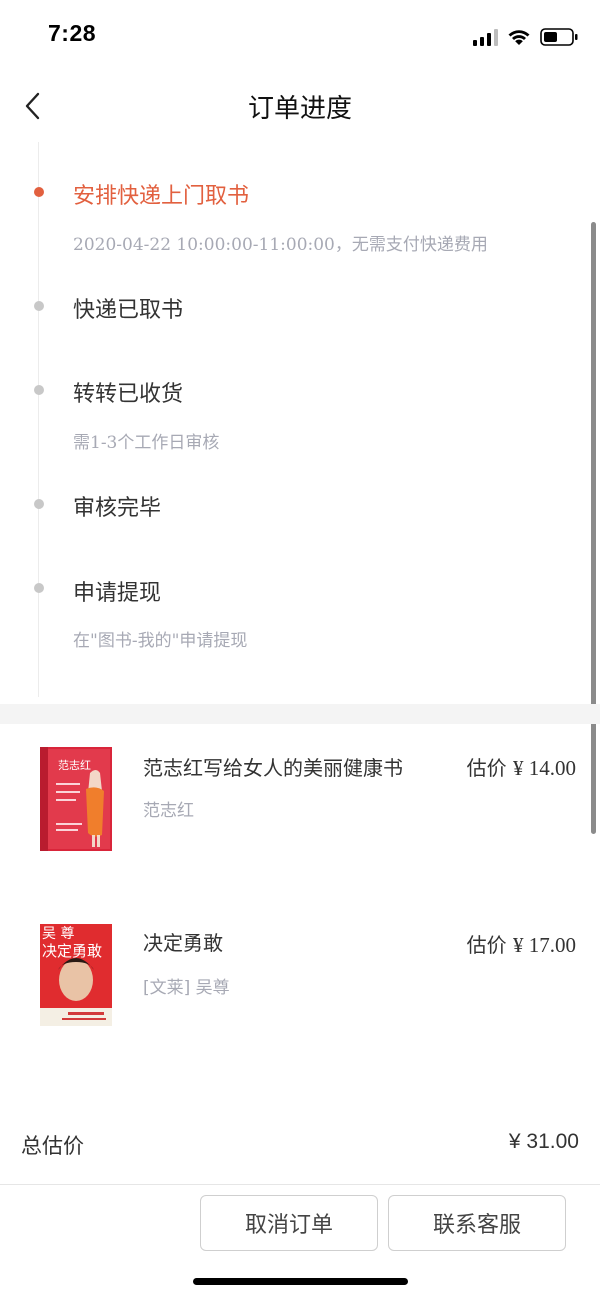 The width and height of the screenshot is (600, 1299). I want to click on cancel-order-button: 取消订单, so click(289, 1223).